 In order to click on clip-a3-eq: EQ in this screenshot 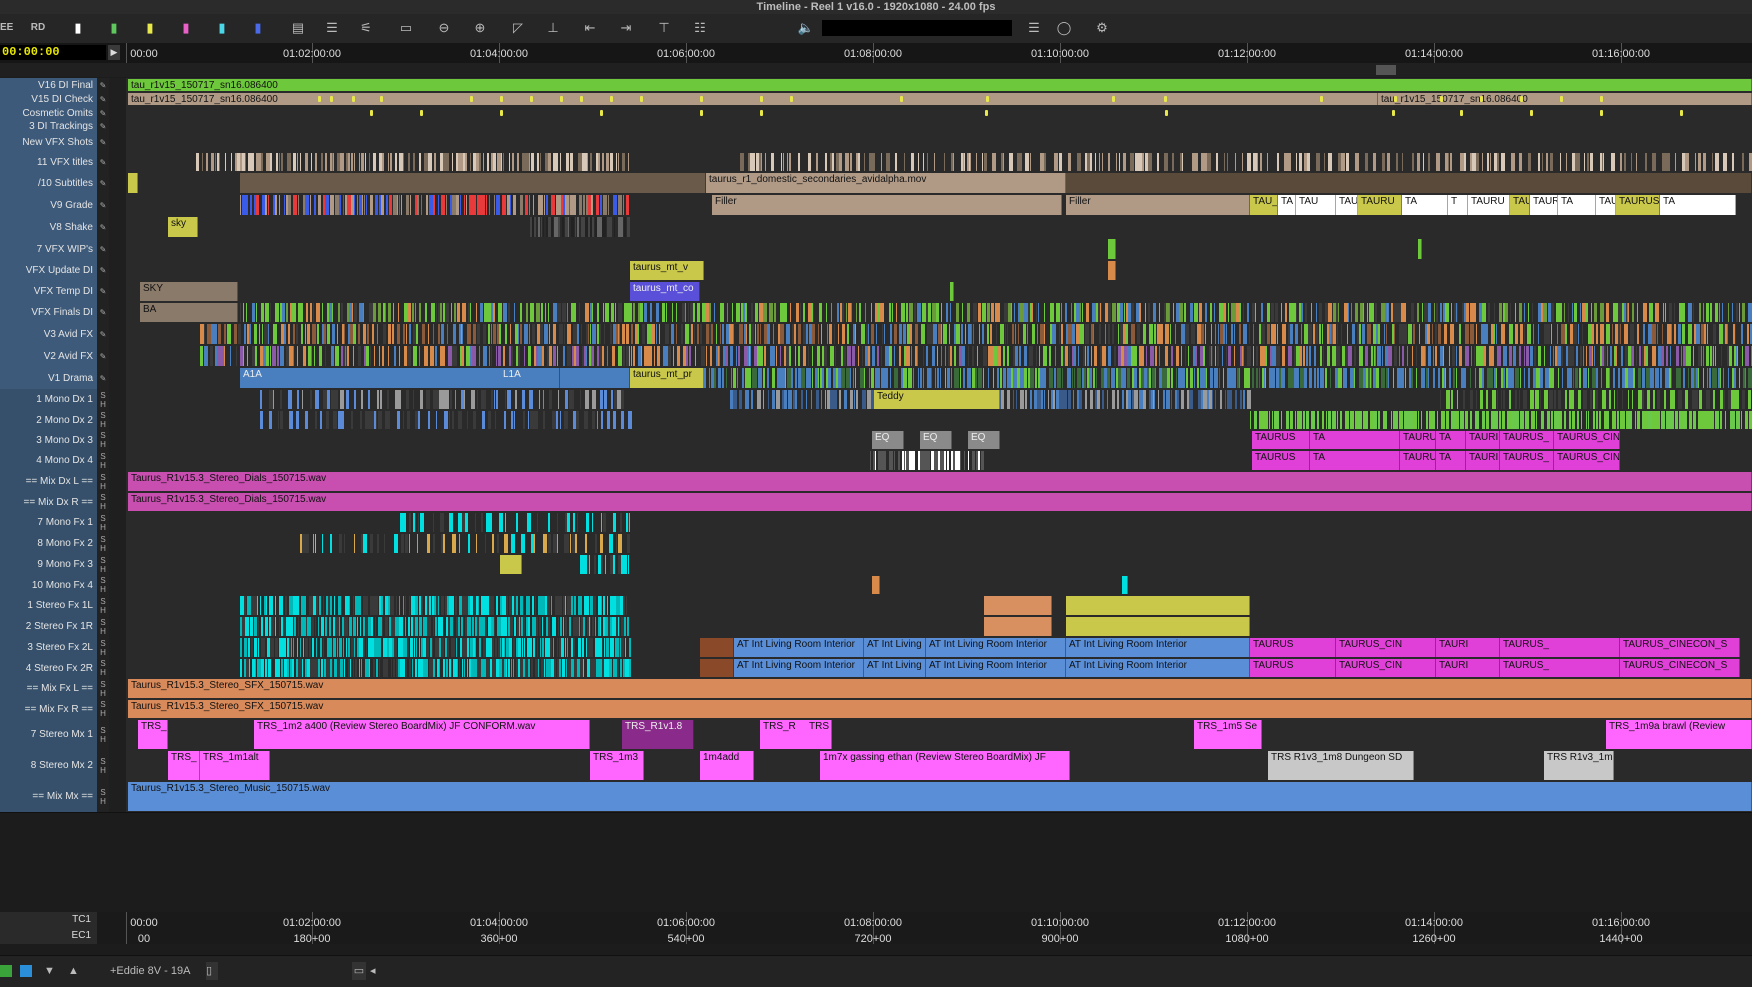, I will do `click(888, 440)`.